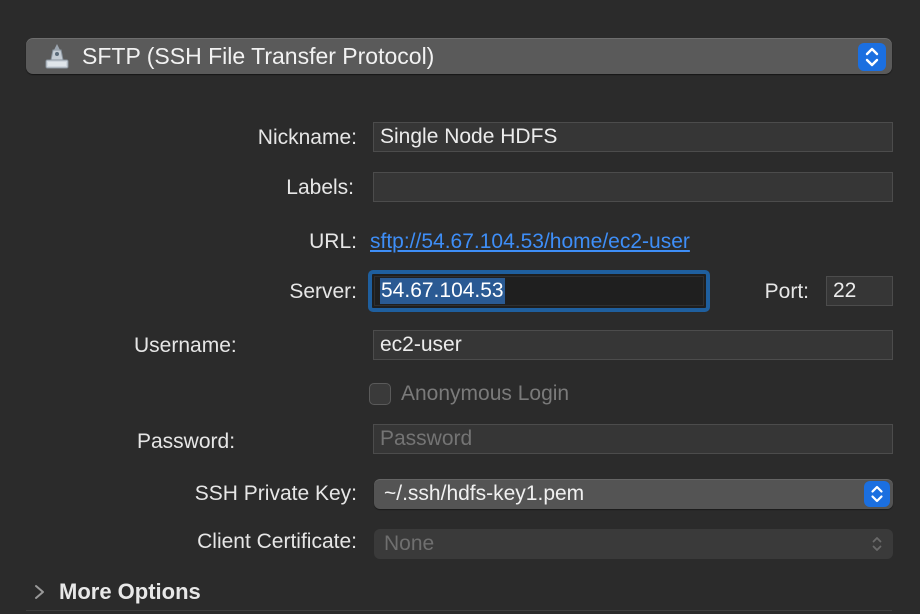  Describe the element at coordinates (786, 291) in the screenshot. I see `port-label: Port:` at that location.